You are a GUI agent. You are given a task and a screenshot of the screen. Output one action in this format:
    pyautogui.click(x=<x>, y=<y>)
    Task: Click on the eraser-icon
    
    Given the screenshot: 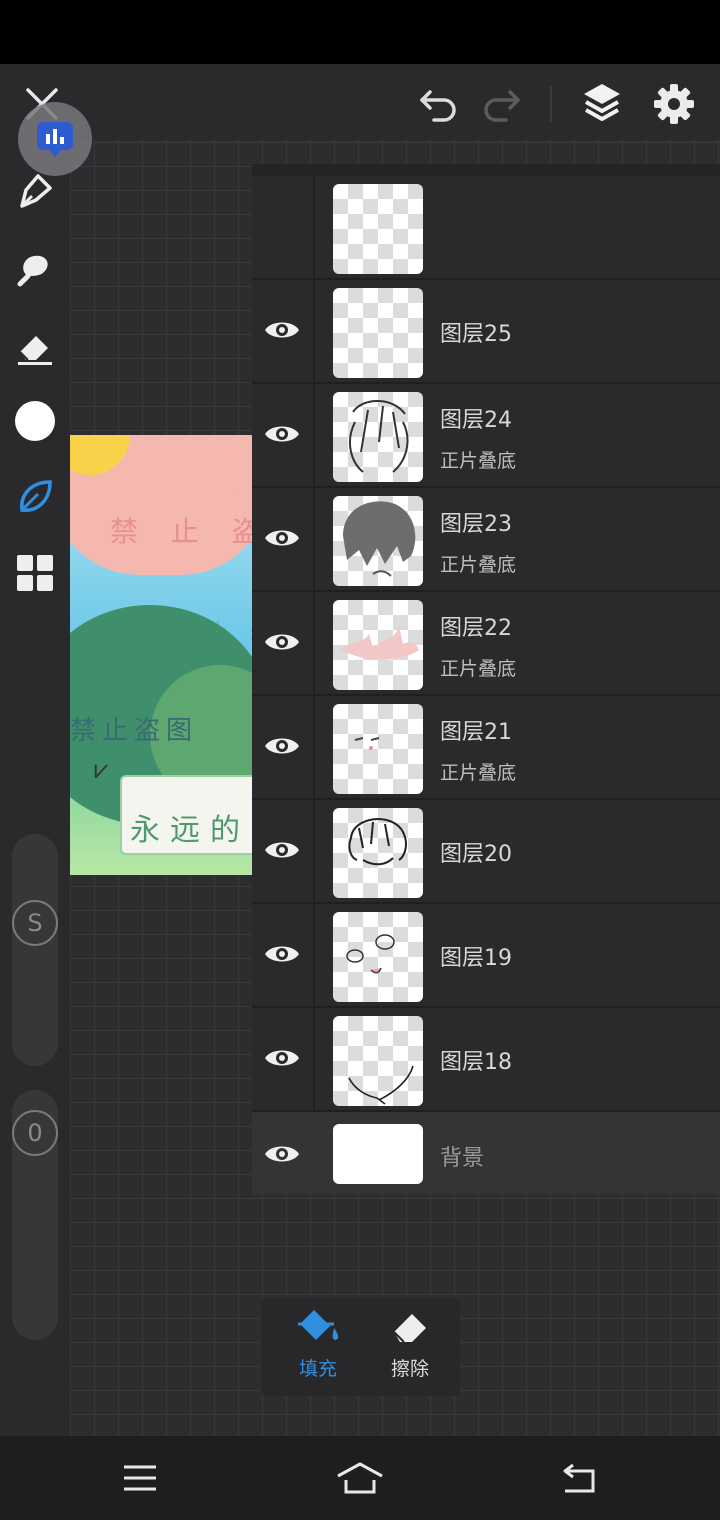 What is the action you would take?
    pyautogui.click(x=409, y=1328)
    